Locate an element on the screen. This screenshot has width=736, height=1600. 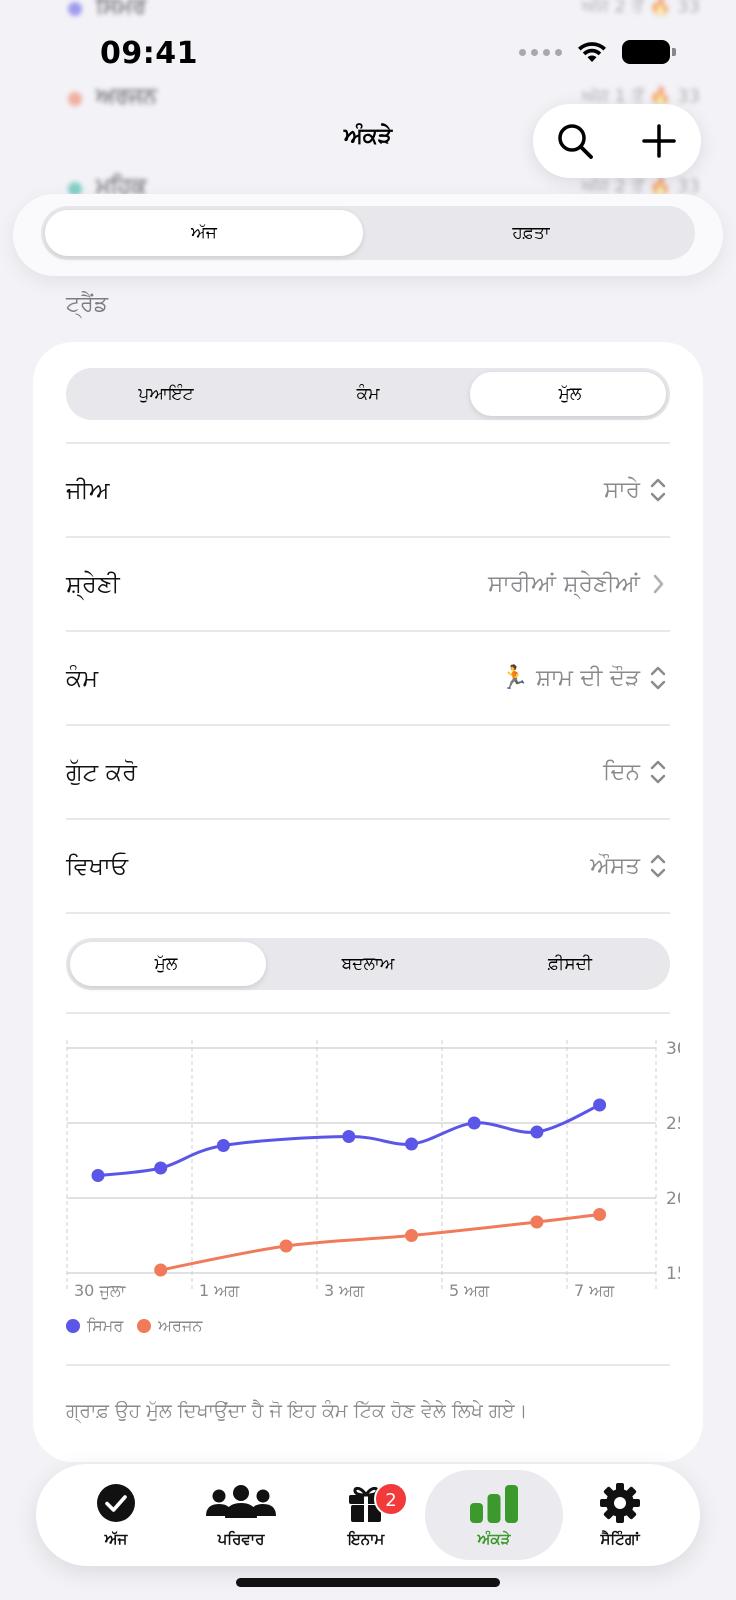
filter-value: ਸਾਰੀਆਂ ਸ਼੍ਰੇਣੀਆਂ is located at coordinates (563, 584).